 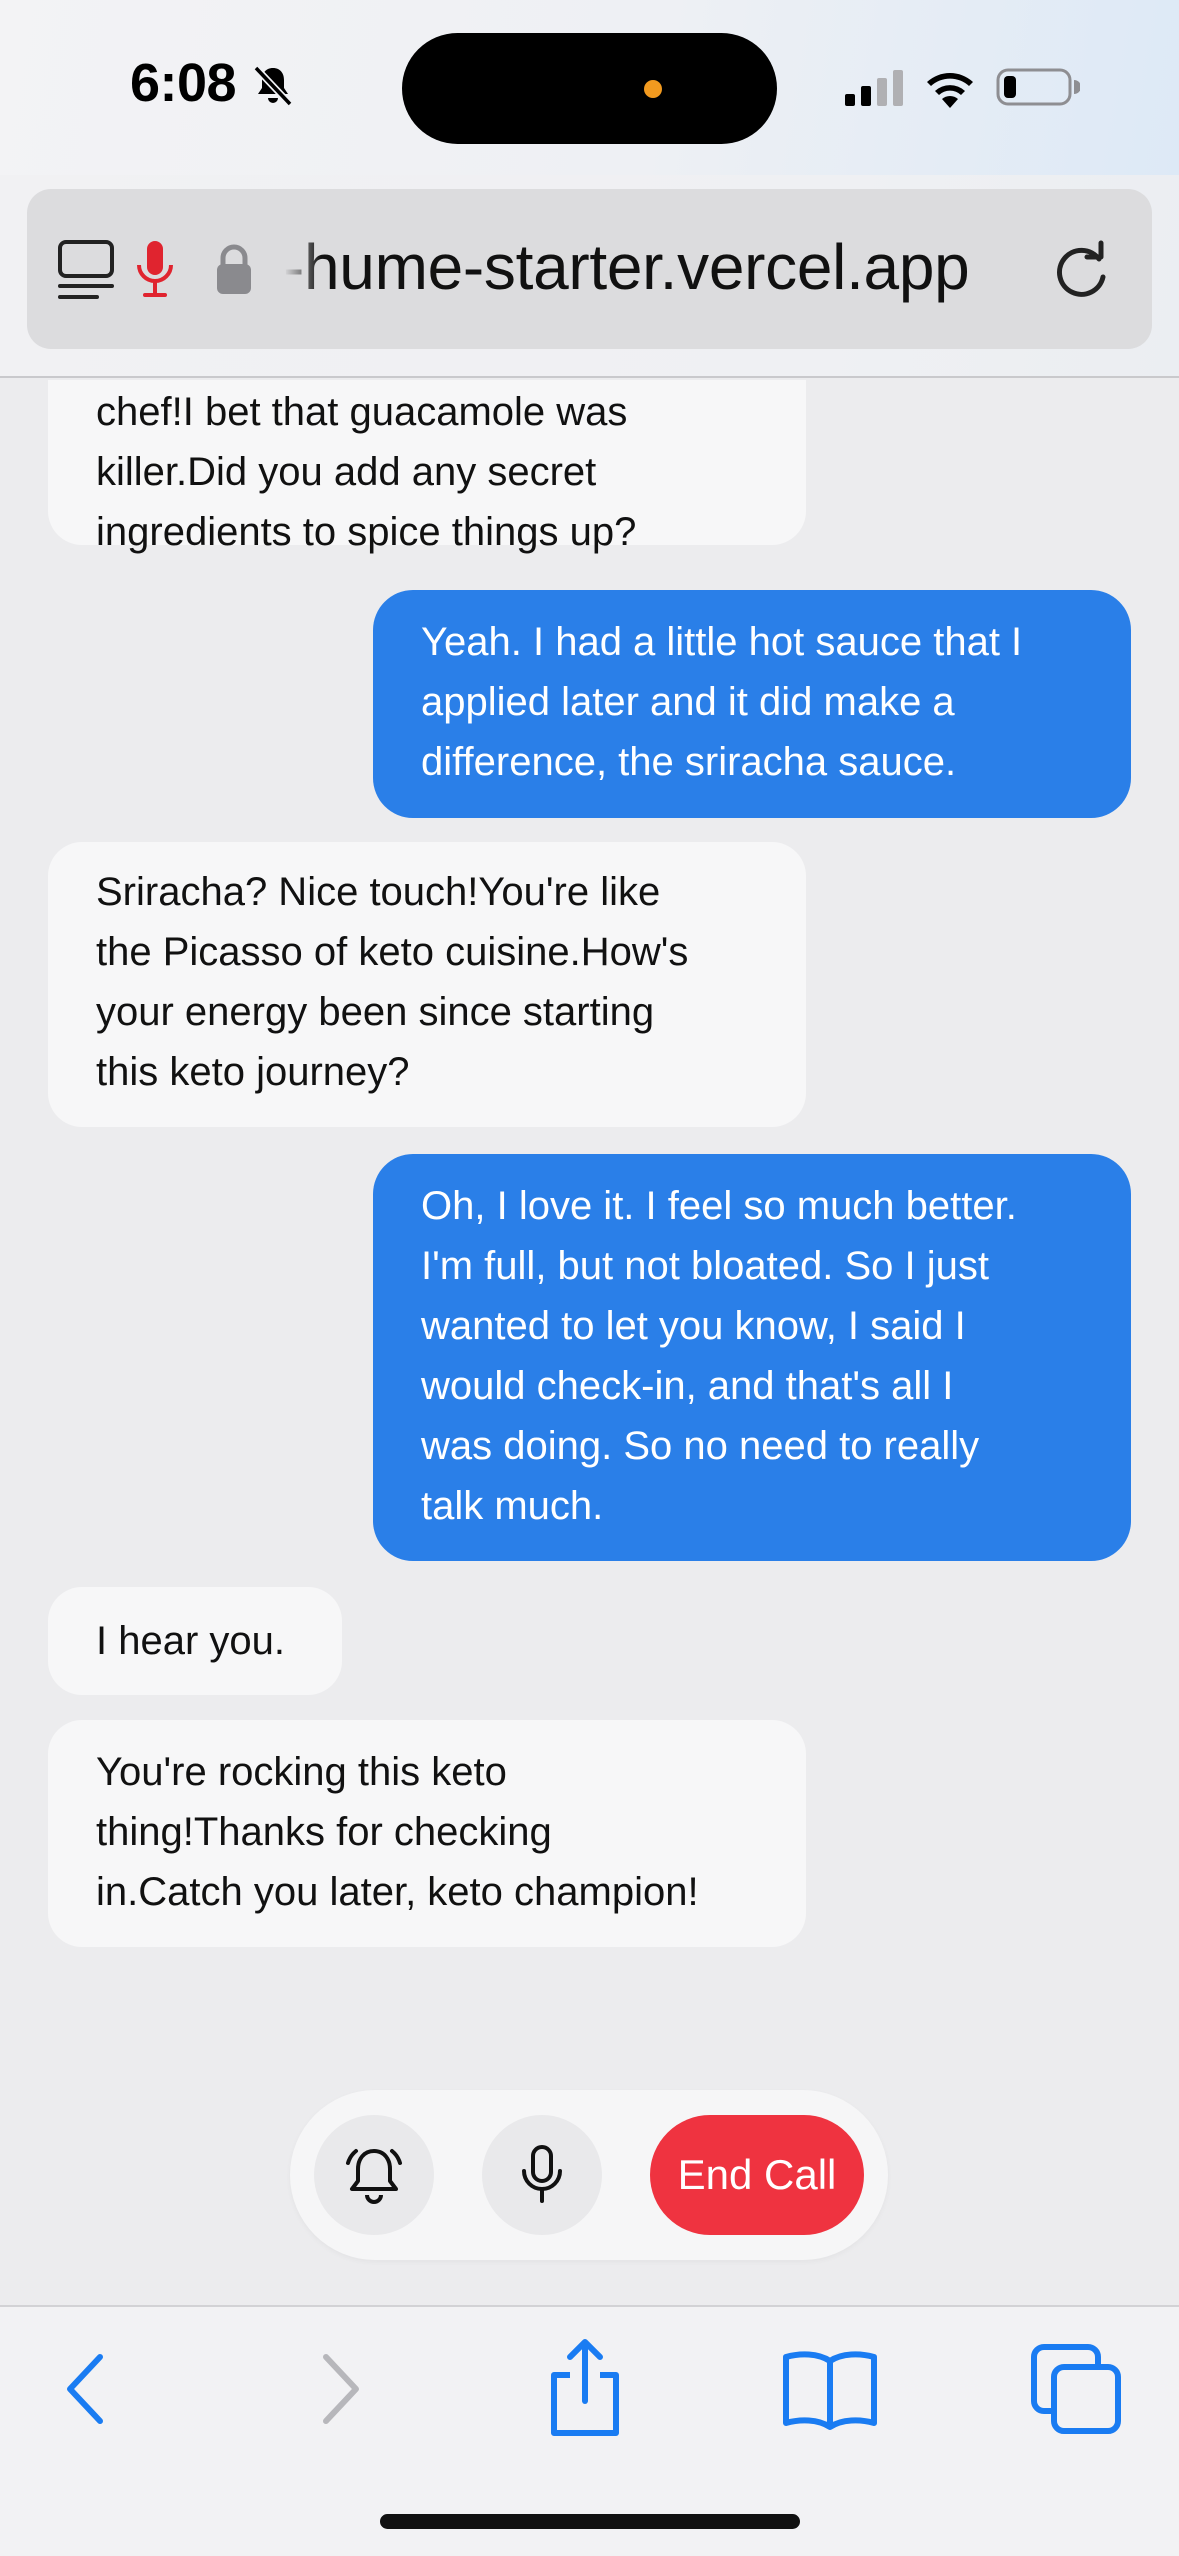 I want to click on bell-icon, so click(x=374, y=2176).